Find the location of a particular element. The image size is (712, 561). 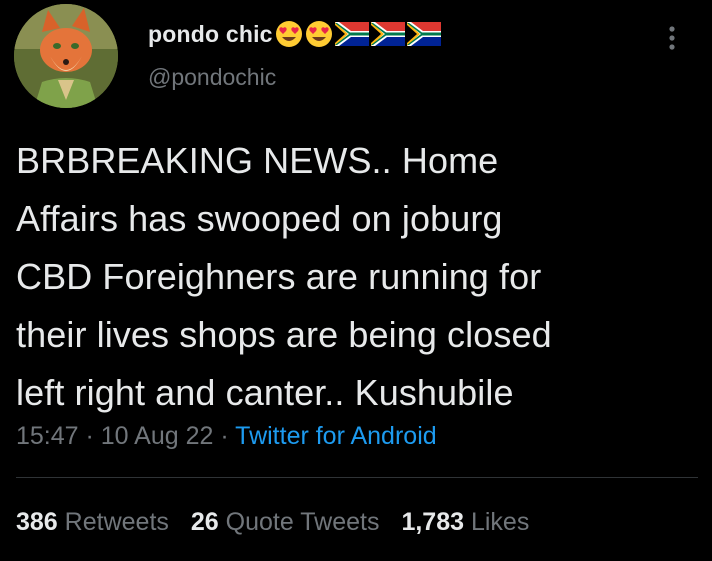

likes-count: 1,783 is located at coordinates (433, 522).